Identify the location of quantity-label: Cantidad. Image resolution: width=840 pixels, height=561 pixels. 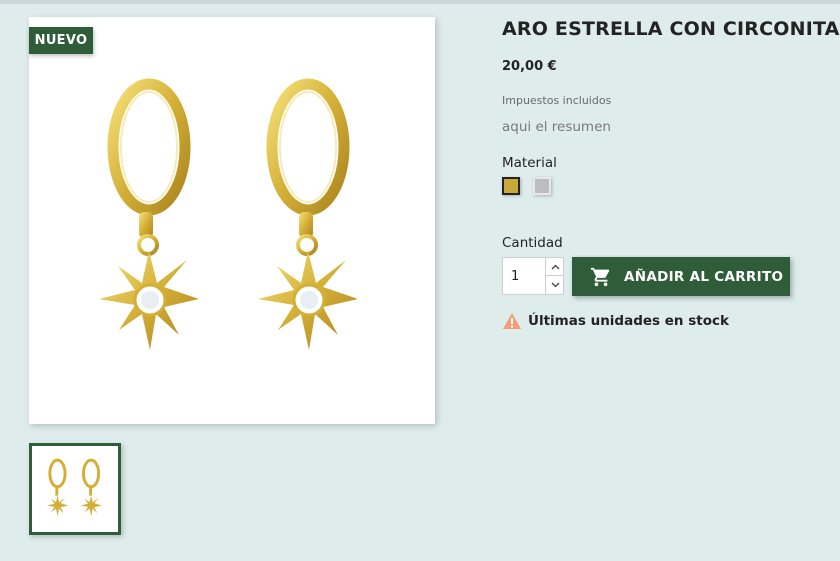
(532, 243).